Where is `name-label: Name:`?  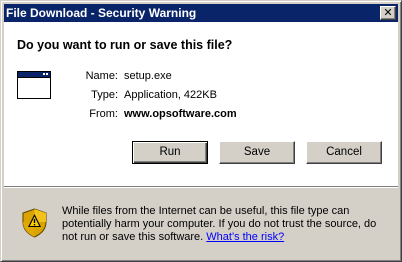 name-label: Name: is located at coordinates (101, 76).